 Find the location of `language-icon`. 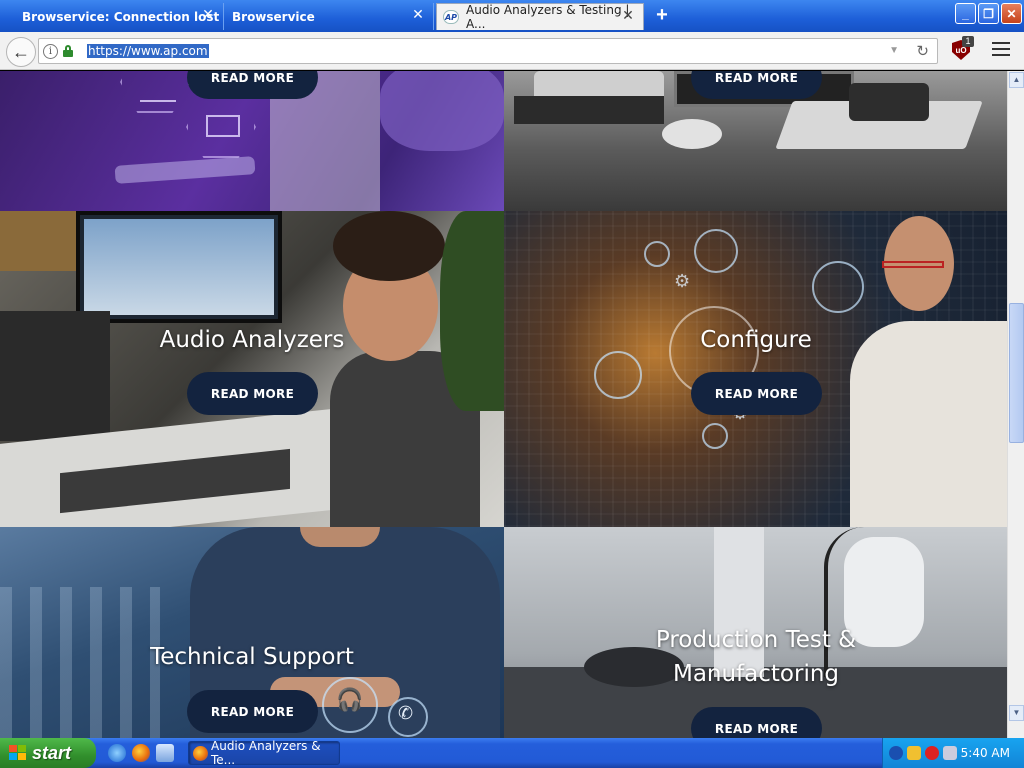

language-icon is located at coordinates (896, 753).